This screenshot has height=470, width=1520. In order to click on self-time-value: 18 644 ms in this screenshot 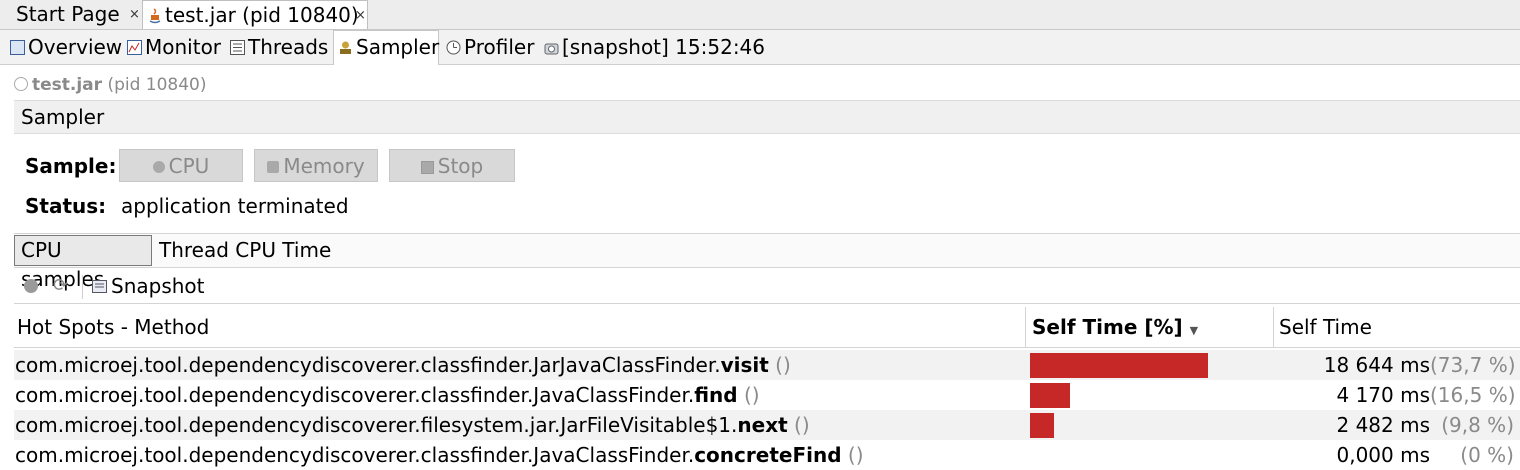, I will do `click(1376, 365)`.